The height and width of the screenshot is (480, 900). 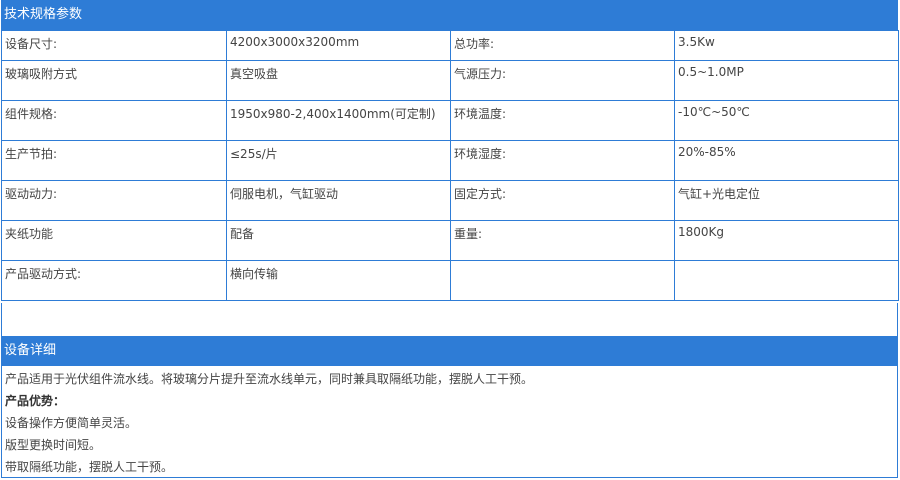 What do you see at coordinates (786, 120) in the screenshot?
I see `spec-value: -10℃~50℃` at bounding box center [786, 120].